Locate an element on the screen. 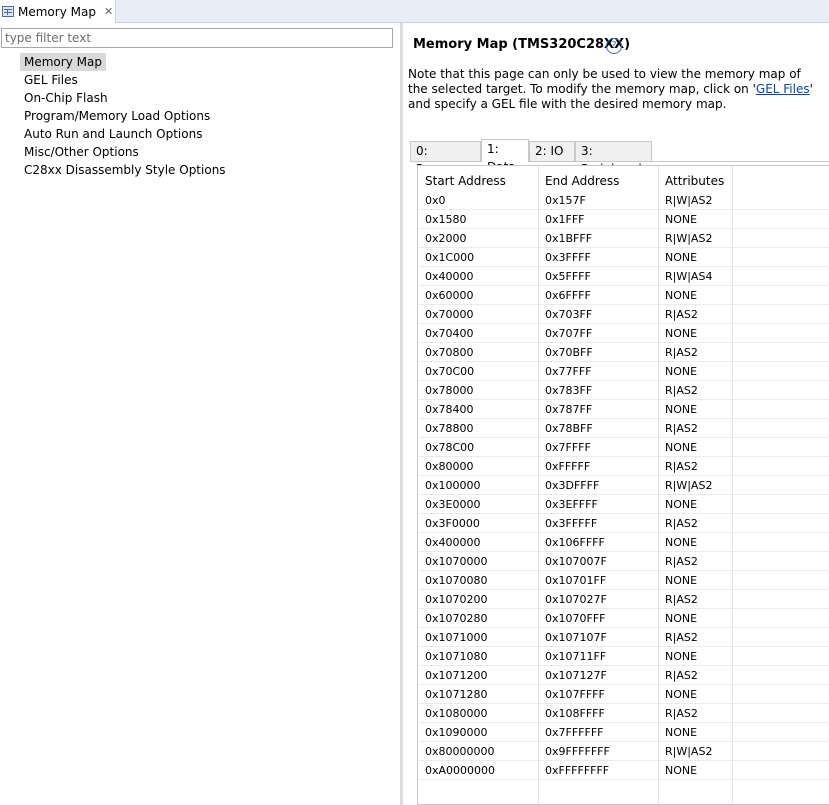 This screenshot has width=829, height=805. table-row: 0x100000 0x3DFFFF R|W|AS2 is located at coordinates (623, 485).